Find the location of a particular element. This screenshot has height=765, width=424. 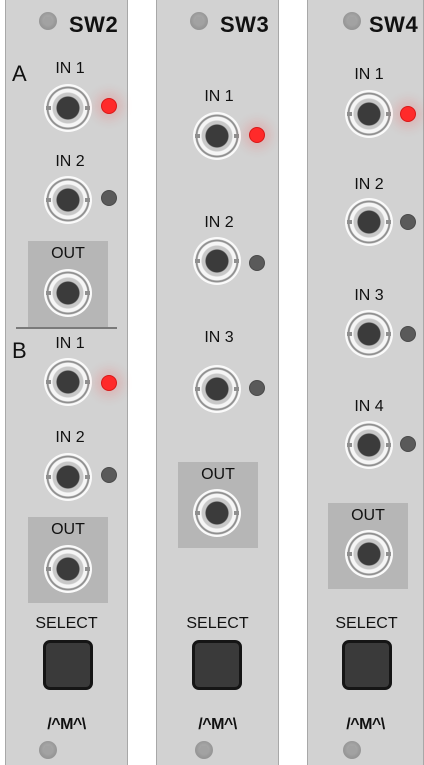

output-jack-b is located at coordinates (68, 569).